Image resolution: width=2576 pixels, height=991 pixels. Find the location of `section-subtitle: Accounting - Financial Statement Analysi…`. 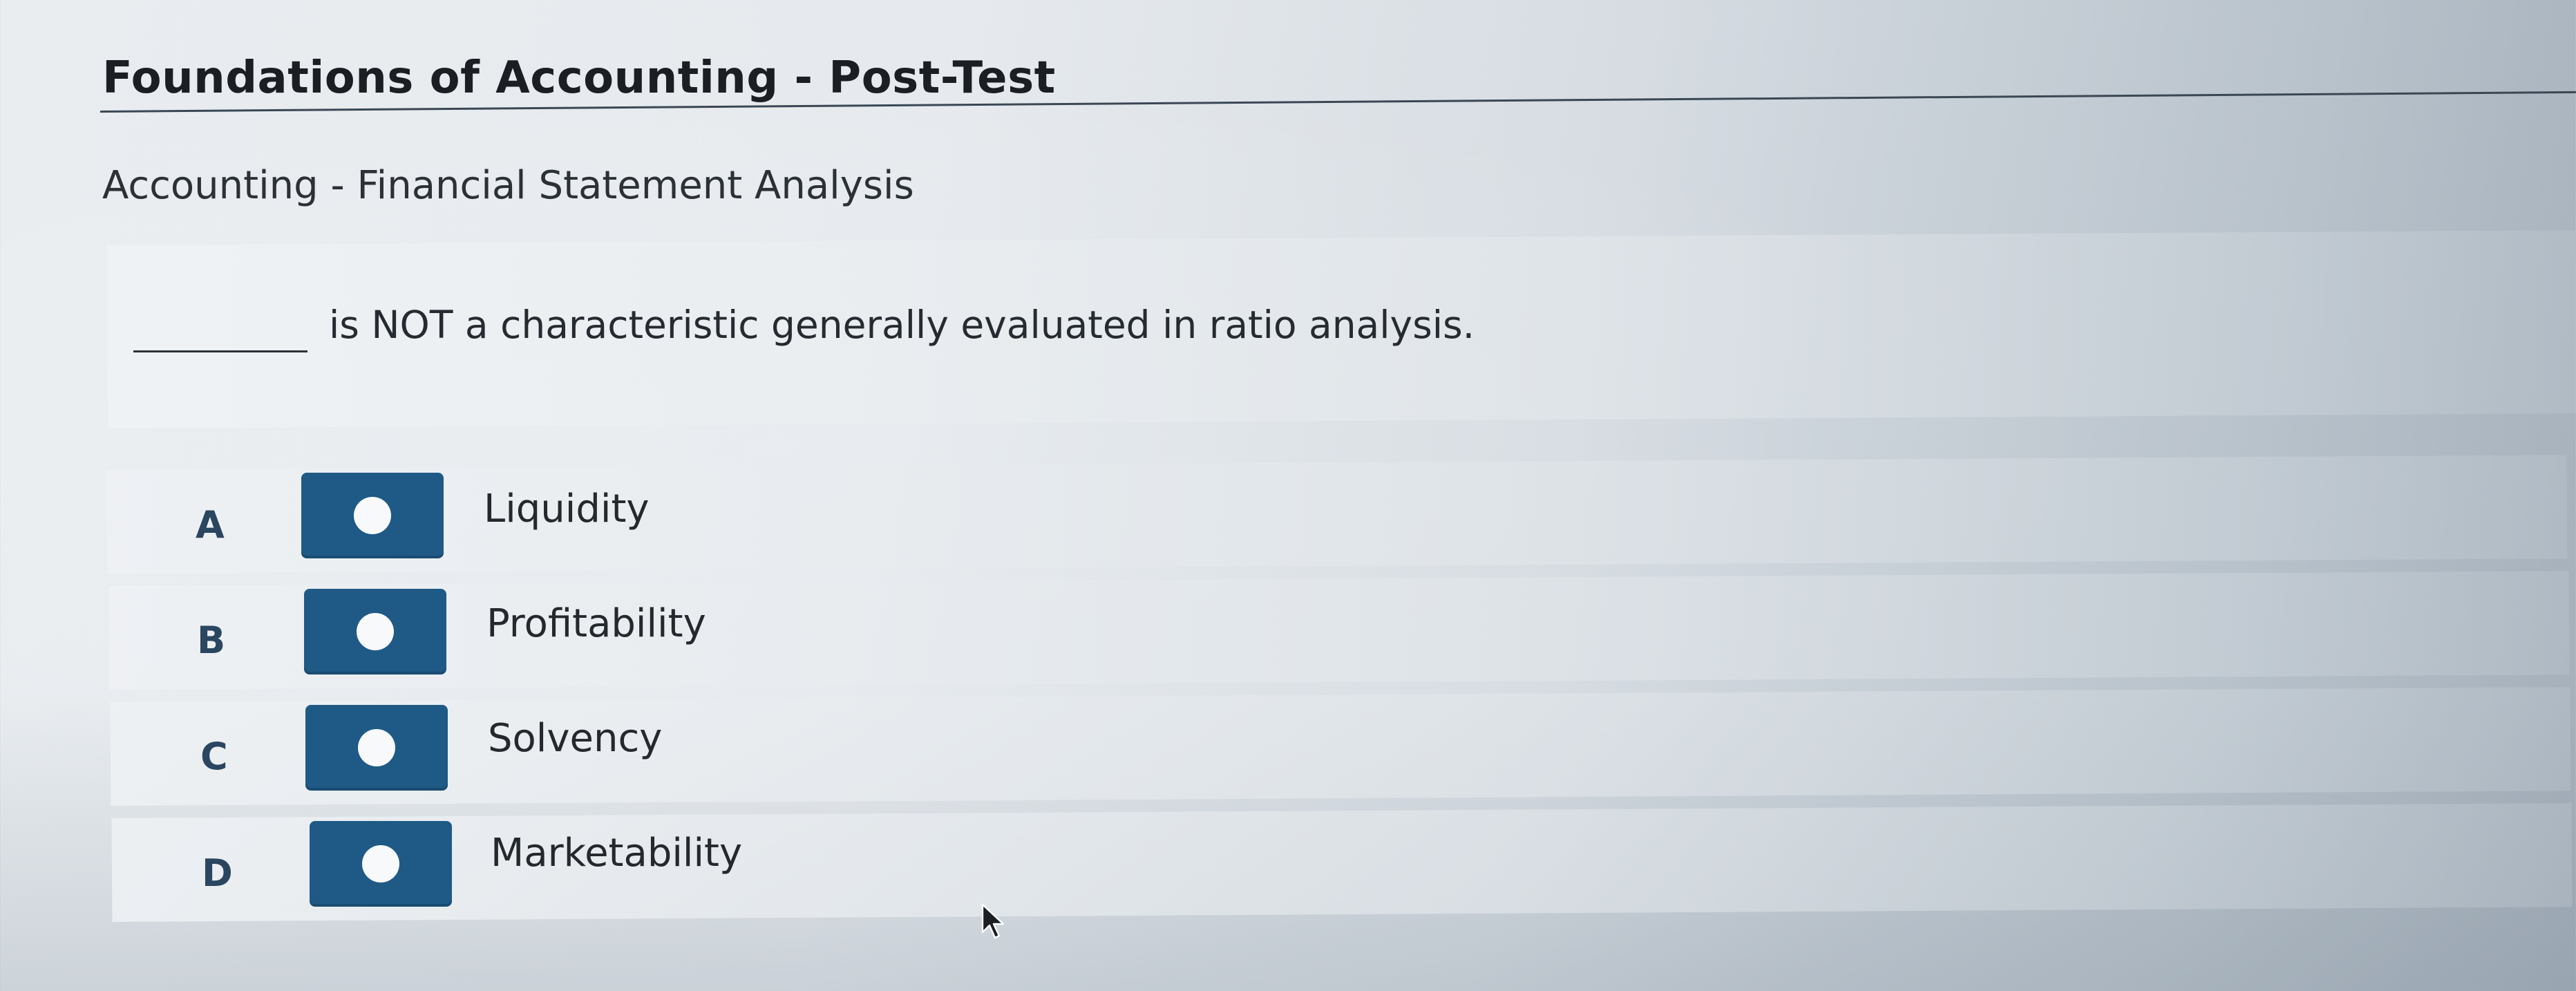

section-subtitle: Accounting - Financial Statement Analysi… is located at coordinates (508, 185).